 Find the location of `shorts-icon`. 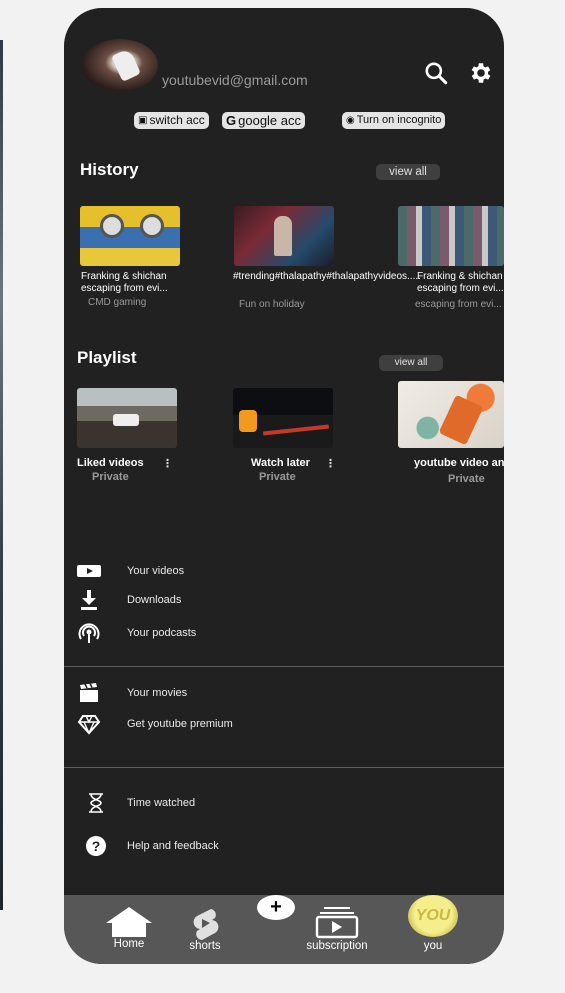

shorts-icon is located at coordinates (206, 924).